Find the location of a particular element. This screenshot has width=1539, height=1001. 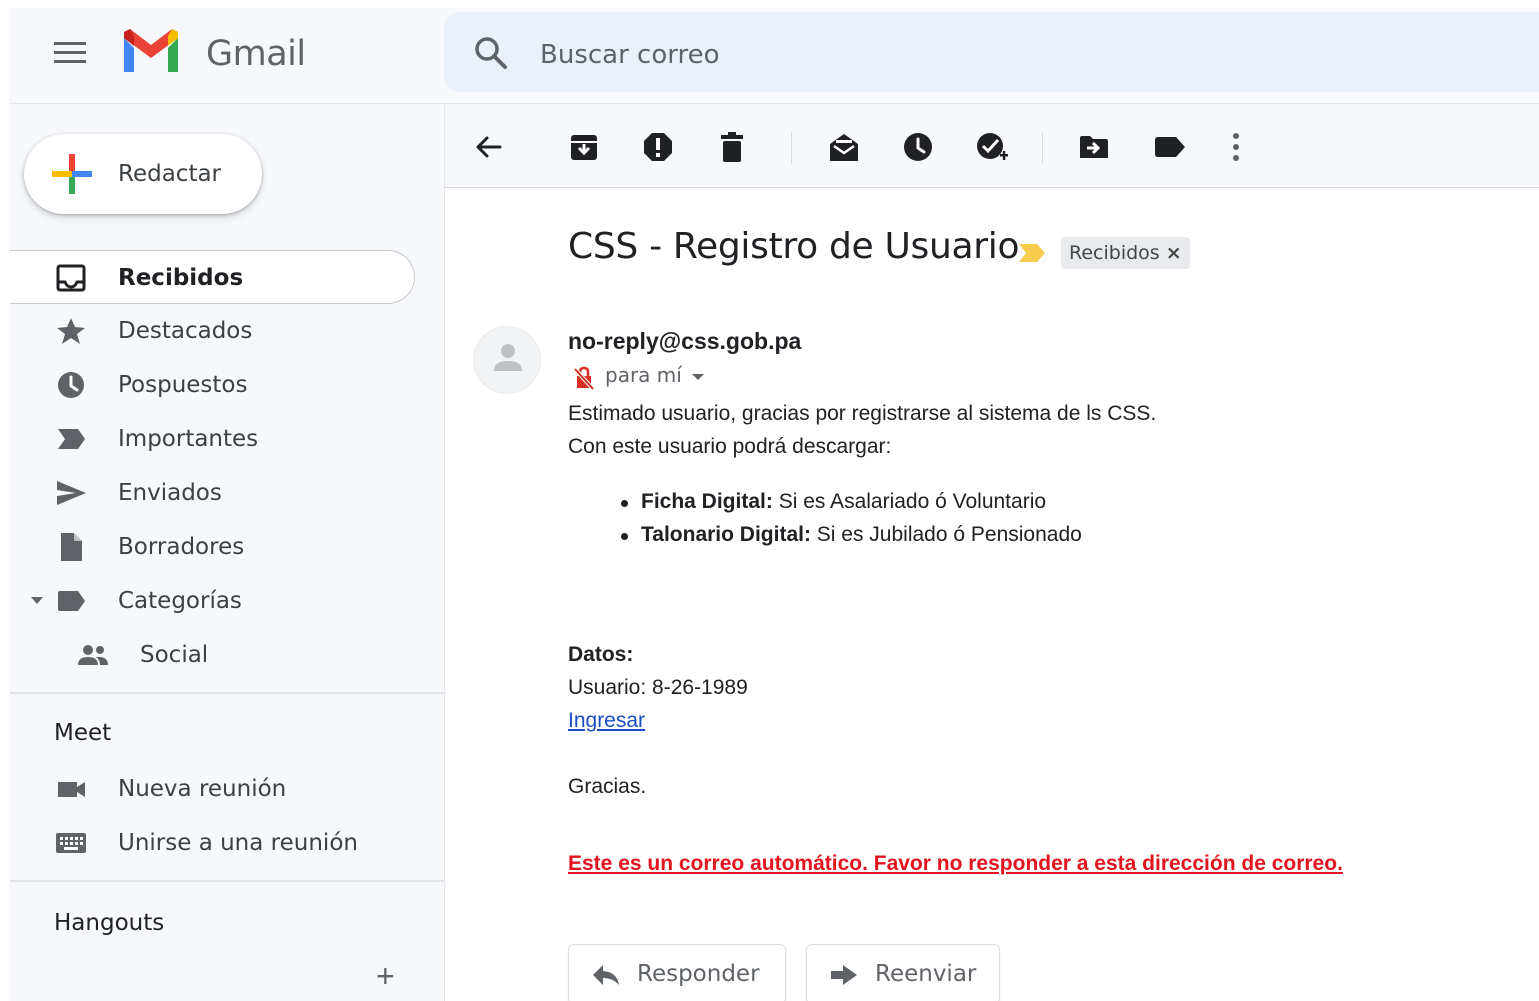

search-bar: Buscar correo is located at coordinates (991, 52).